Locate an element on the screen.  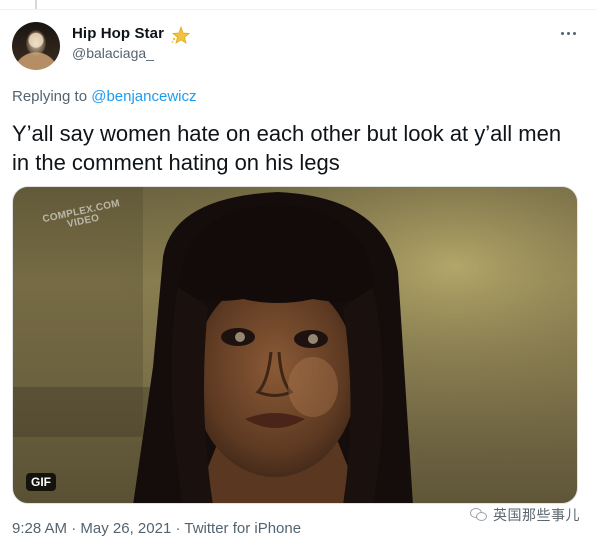
display-name: Hip Hop Star is located at coordinates (118, 33).